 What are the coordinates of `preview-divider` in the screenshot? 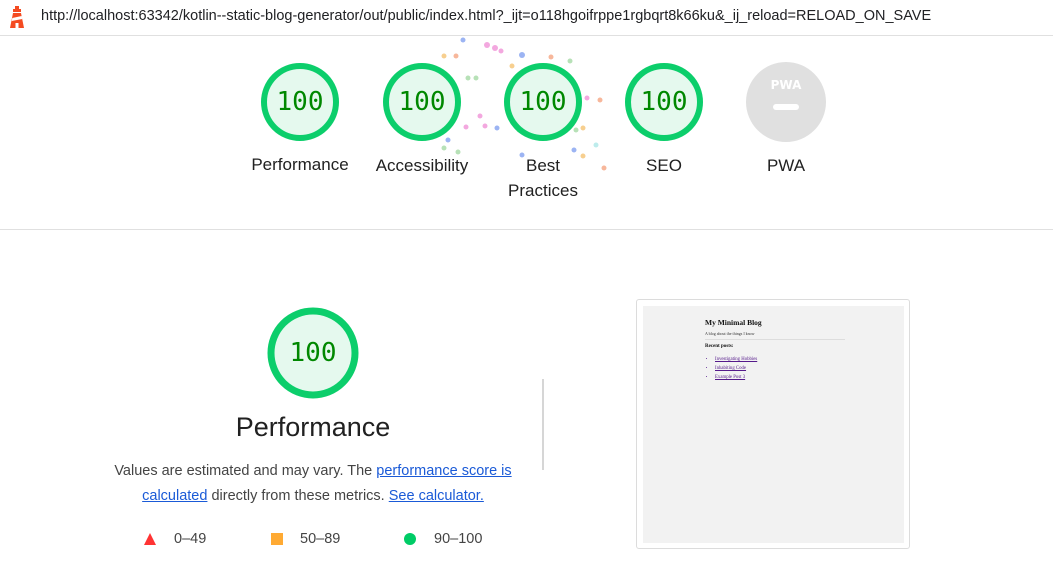 It's located at (775, 339).